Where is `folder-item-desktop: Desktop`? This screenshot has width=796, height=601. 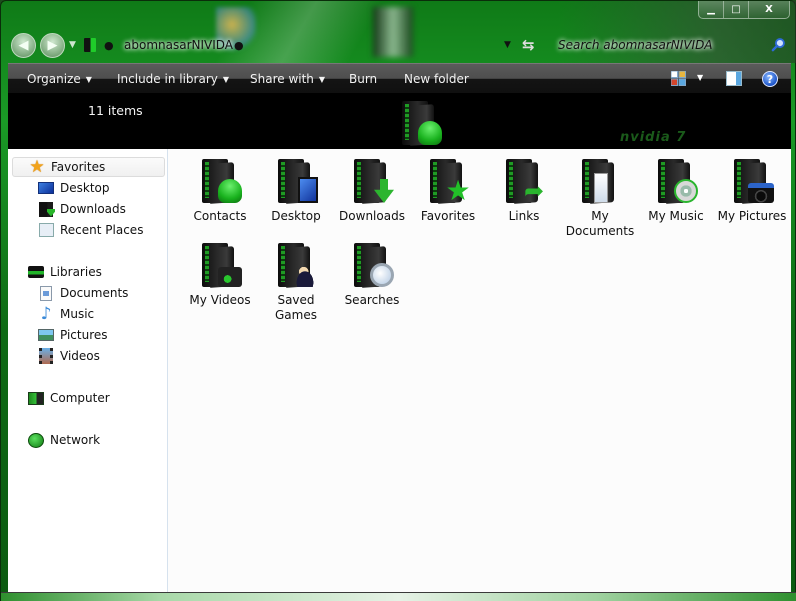 folder-item-desktop: Desktop is located at coordinates (296, 190).